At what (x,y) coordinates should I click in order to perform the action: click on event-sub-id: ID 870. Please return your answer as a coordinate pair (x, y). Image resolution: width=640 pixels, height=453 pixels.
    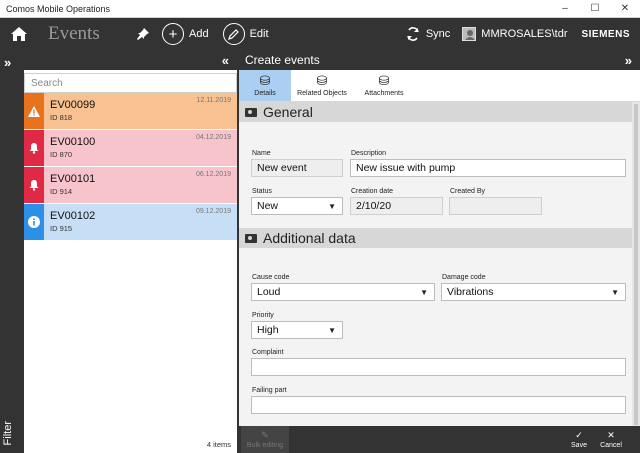
    Looking at the image, I should click on (61, 154).